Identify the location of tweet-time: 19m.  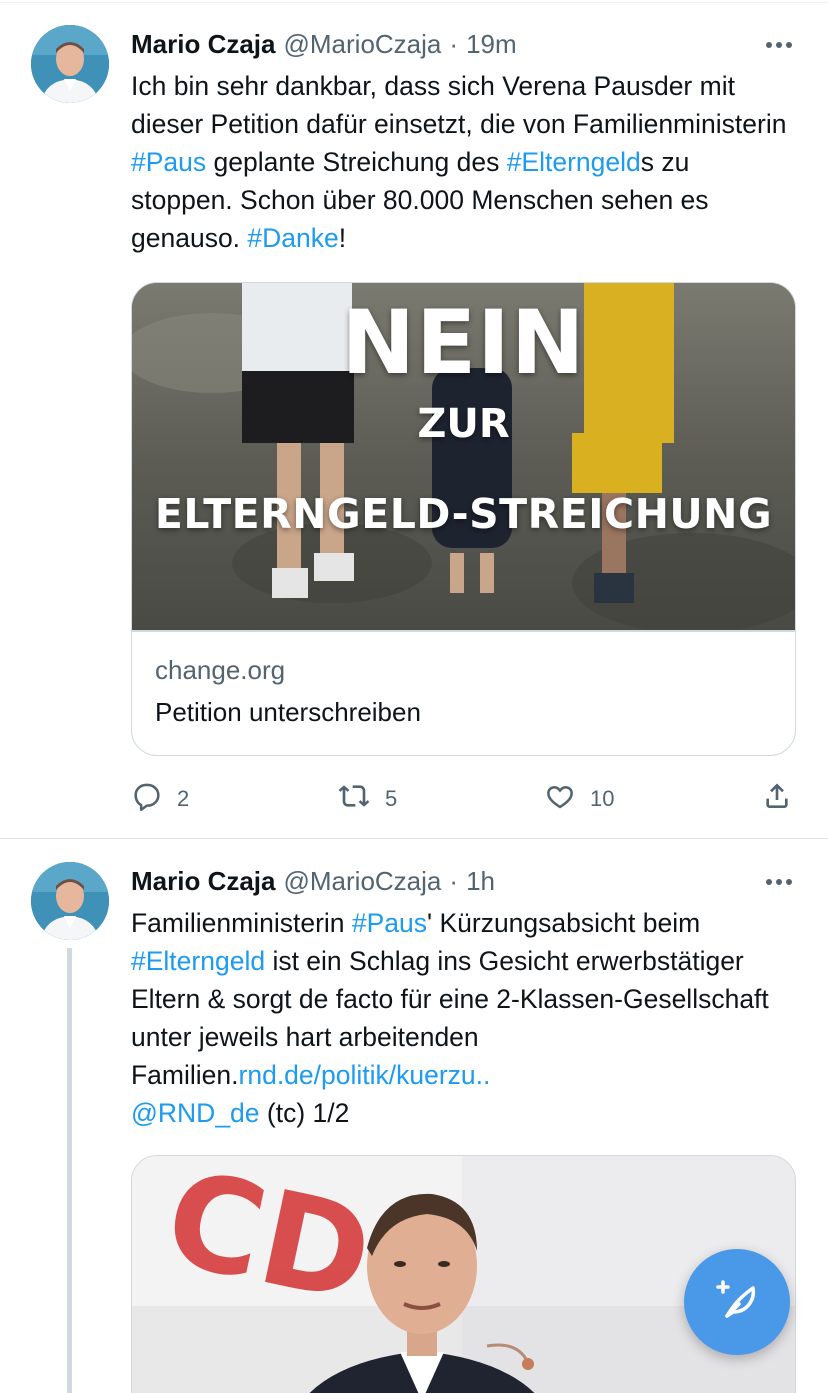
(491, 44).